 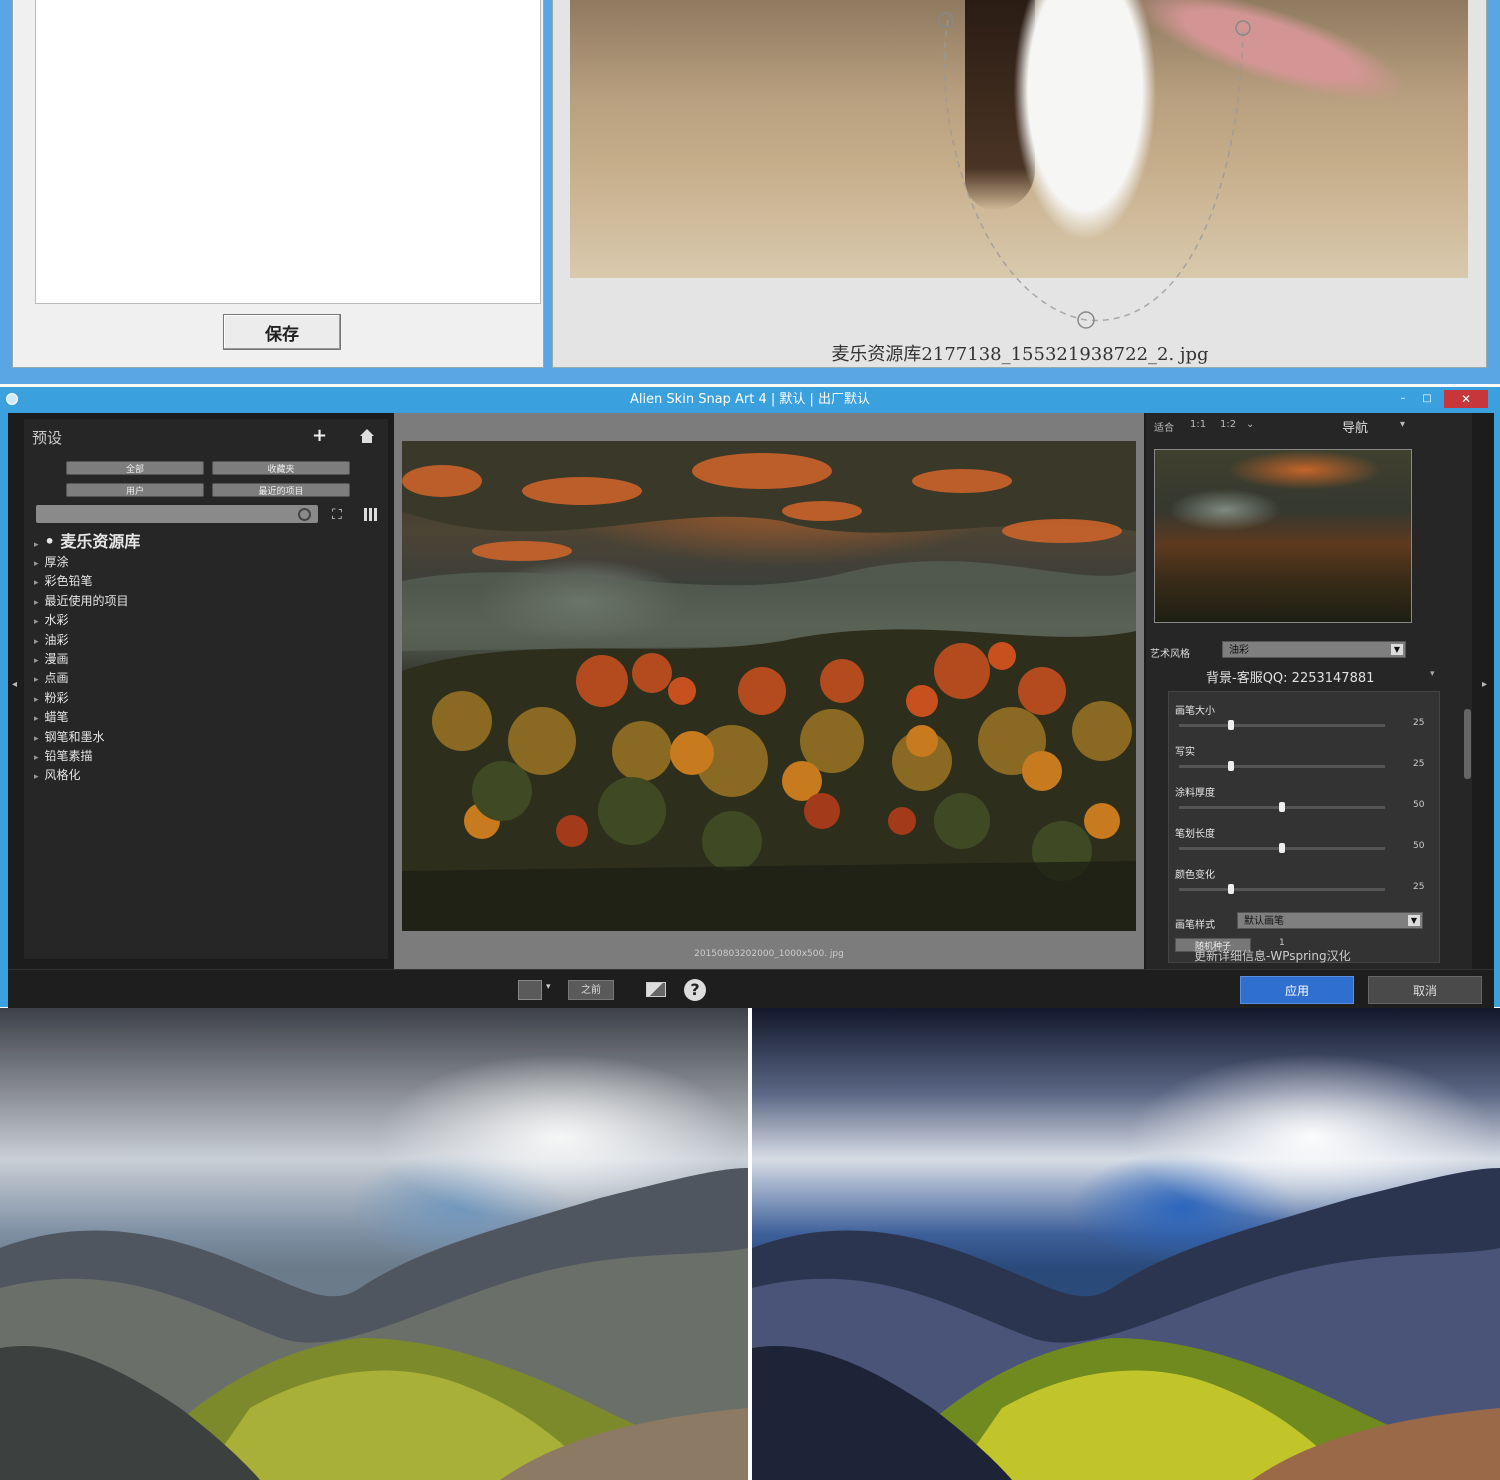 I want to click on close-icon: ✕, so click(x=1466, y=399).